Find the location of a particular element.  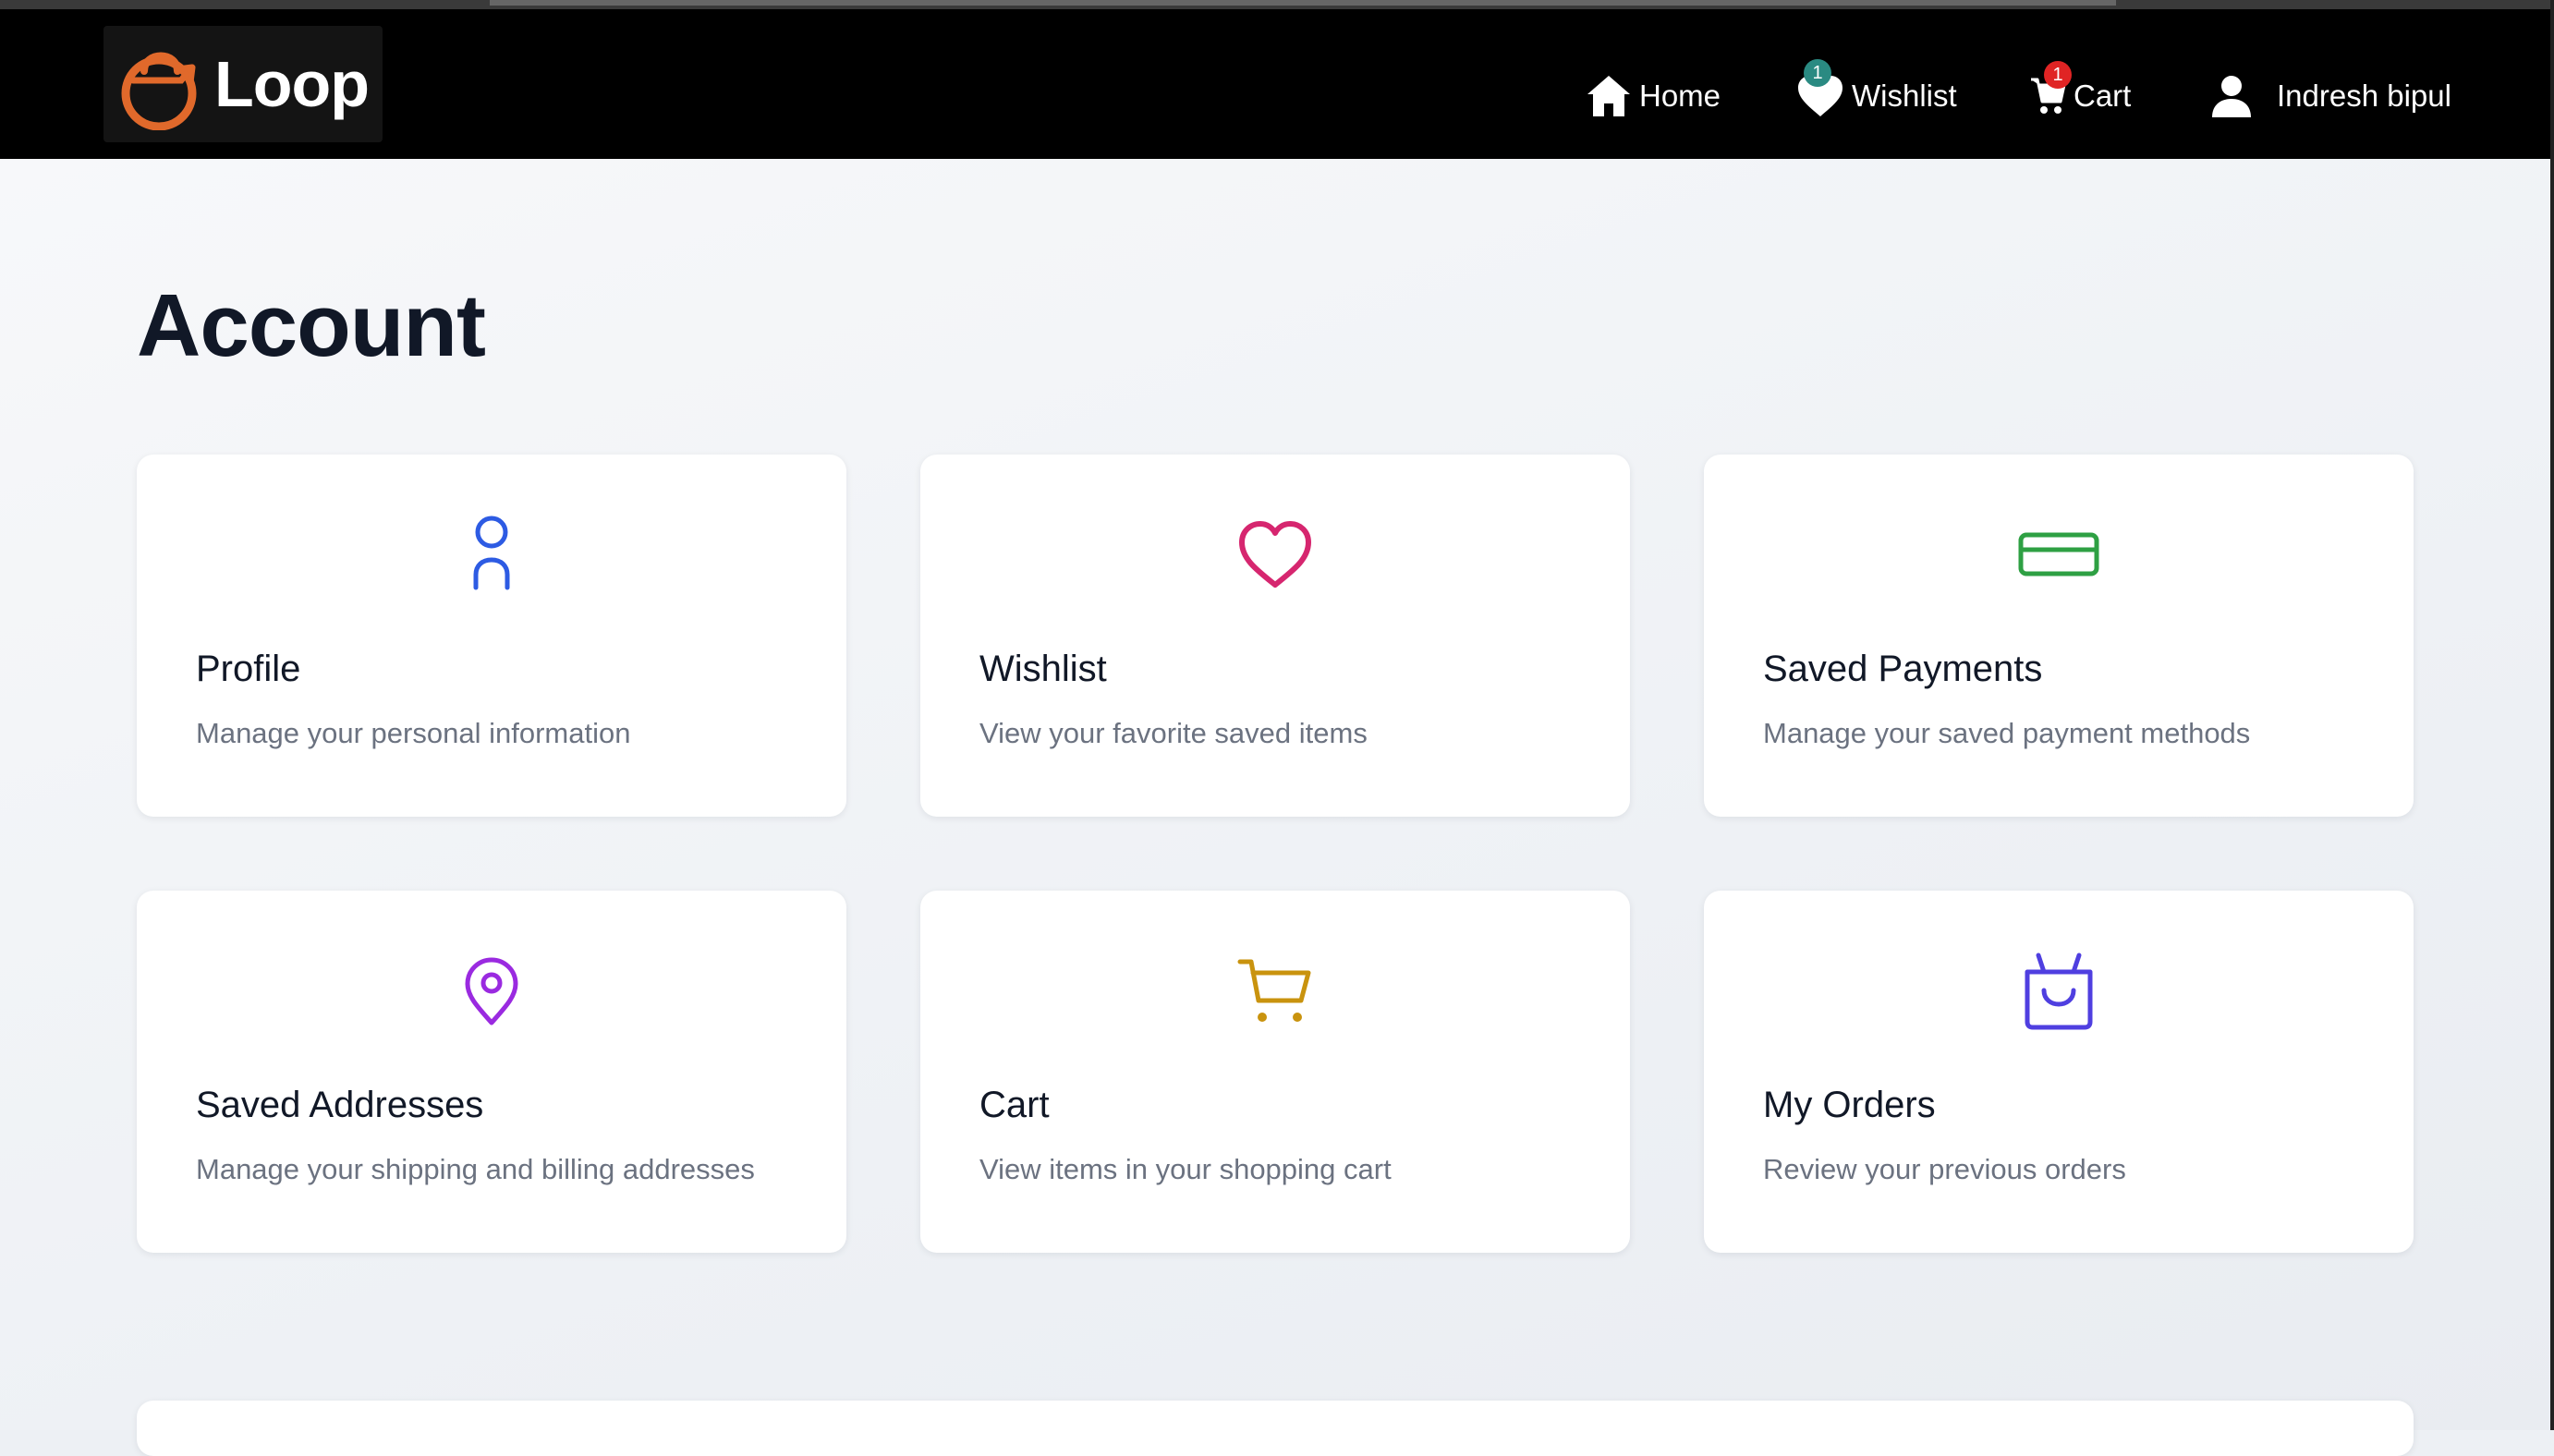

card-title: Profile is located at coordinates (249, 669).